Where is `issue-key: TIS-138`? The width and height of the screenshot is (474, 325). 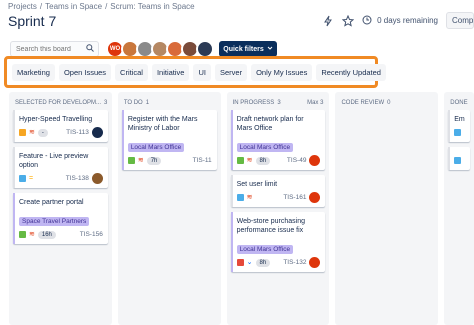
issue-key: TIS-138 is located at coordinates (77, 178).